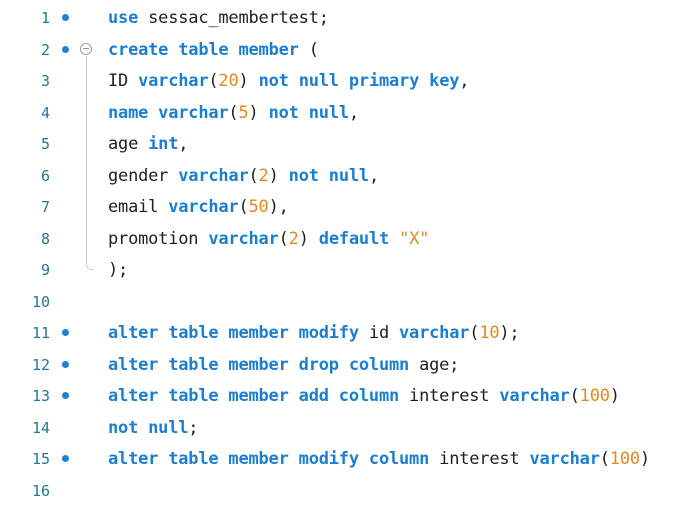  Describe the element at coordinates (118, 270) in the screenshot. I see `code-text: );` at that location.